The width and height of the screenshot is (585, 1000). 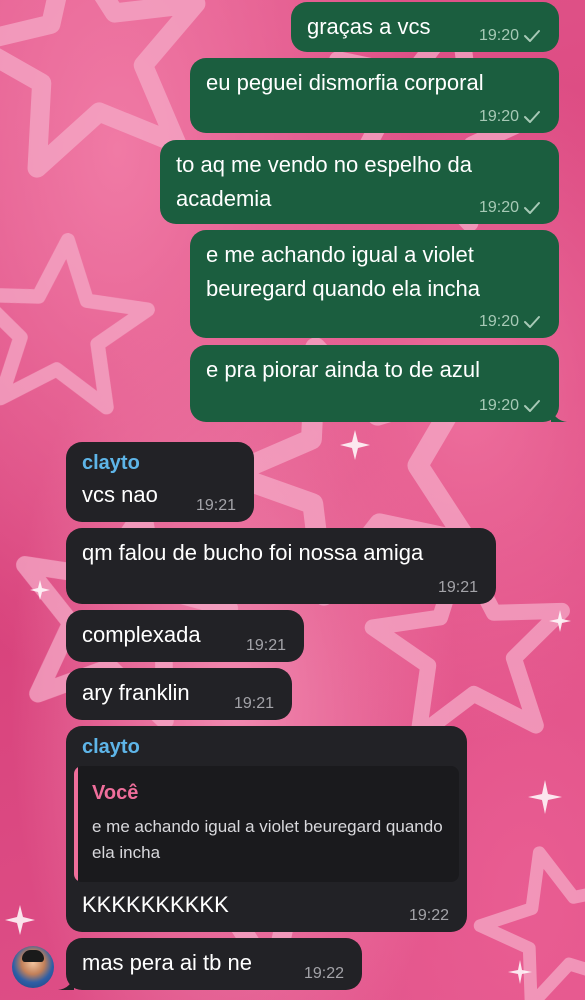 I want to click on avatar, so click(x=33, y=967).